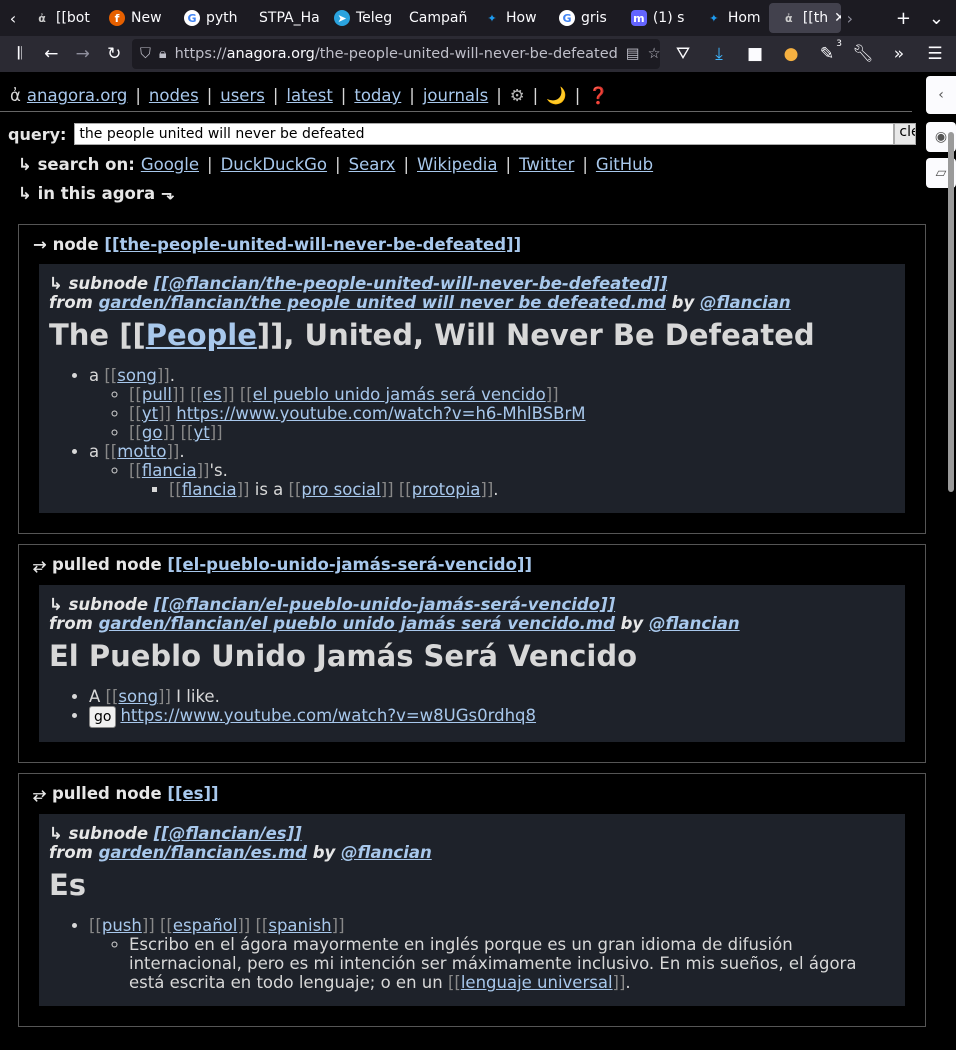 The width and height of the screenshot is (956, 1050). What do you see at coordinates (537, 982) in the screenshot?
I see `wikilink: lenguaje universal` at bounding box center [537, 982].